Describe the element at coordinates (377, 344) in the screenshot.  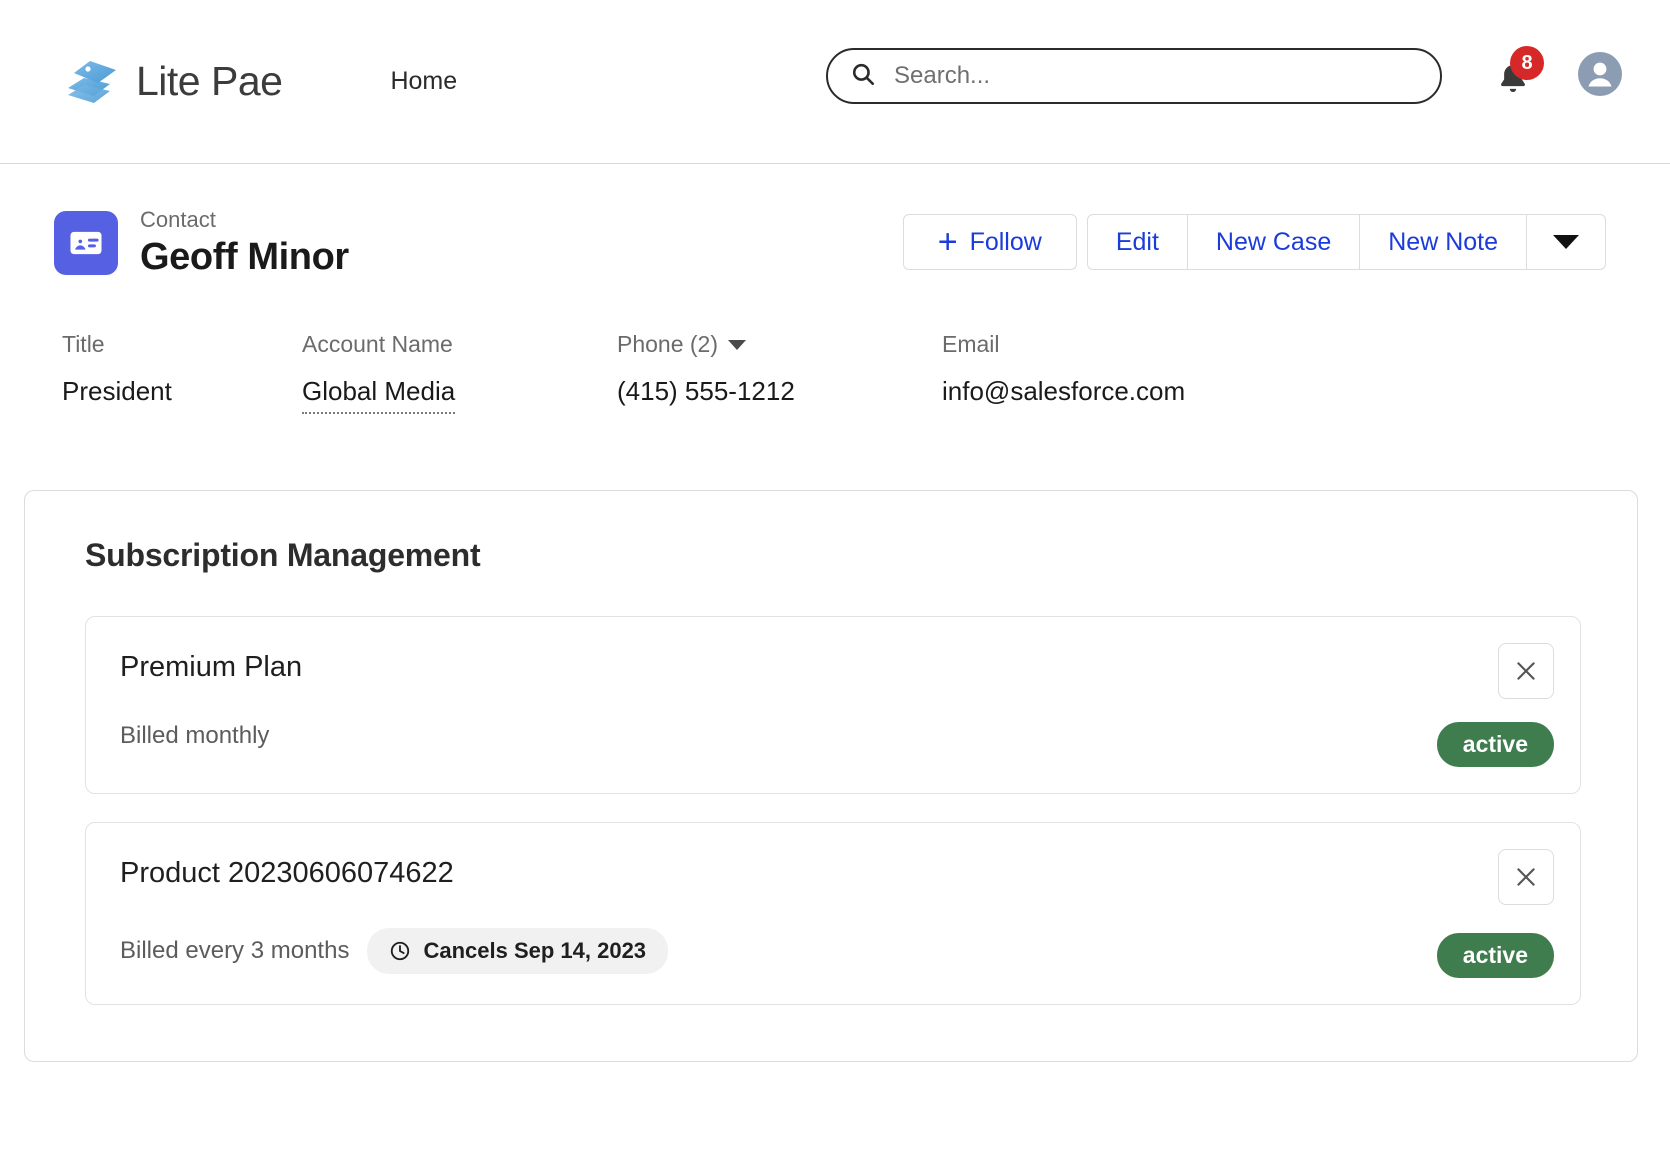
I see `field-account-name-label: Account Name` at that location.